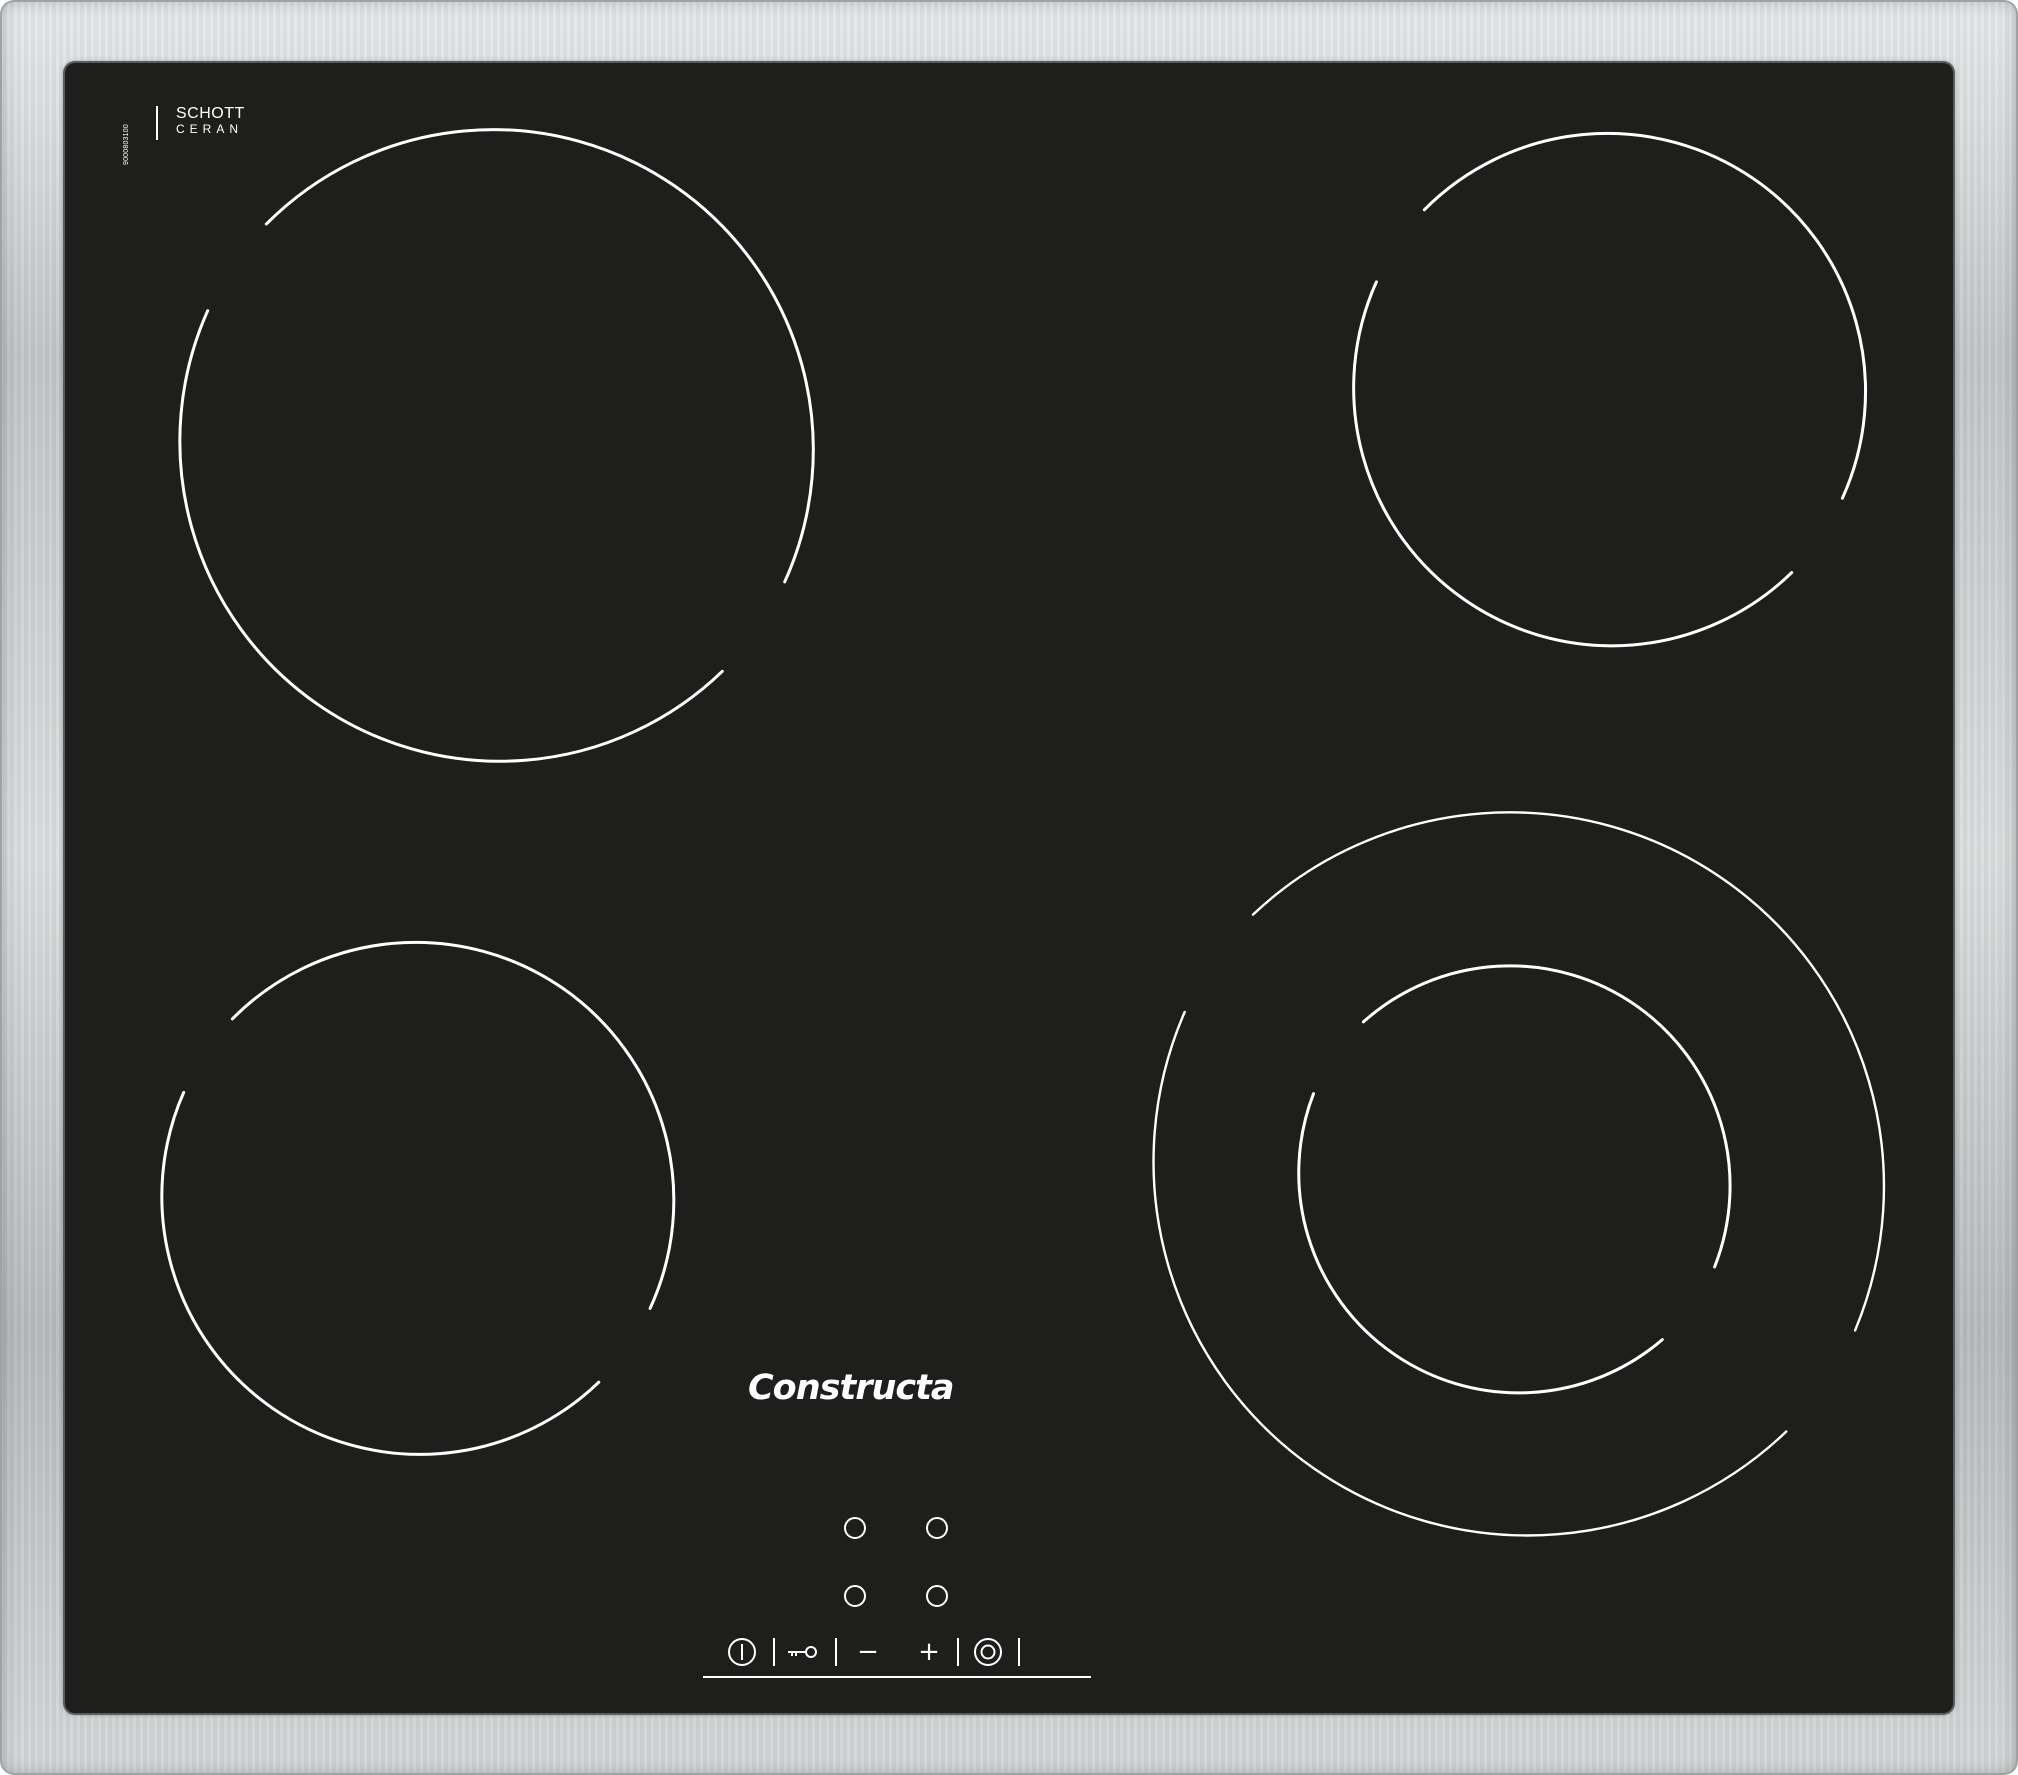 This screenshot has width=2018, height=1775. Describe the element at coordinates (1514, 1179) in the screenshot. I see `zone-bottom-right-inner-ring` at that location.